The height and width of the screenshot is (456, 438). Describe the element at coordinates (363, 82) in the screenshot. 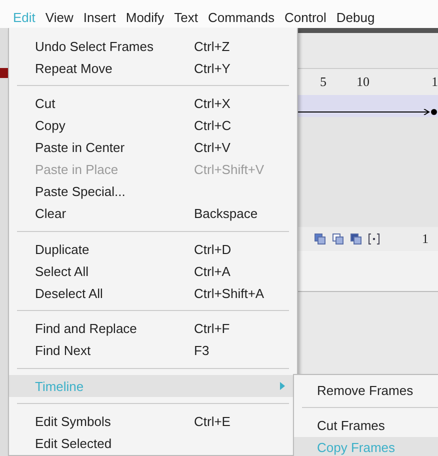

I see `ruler-number: 10` at that location.